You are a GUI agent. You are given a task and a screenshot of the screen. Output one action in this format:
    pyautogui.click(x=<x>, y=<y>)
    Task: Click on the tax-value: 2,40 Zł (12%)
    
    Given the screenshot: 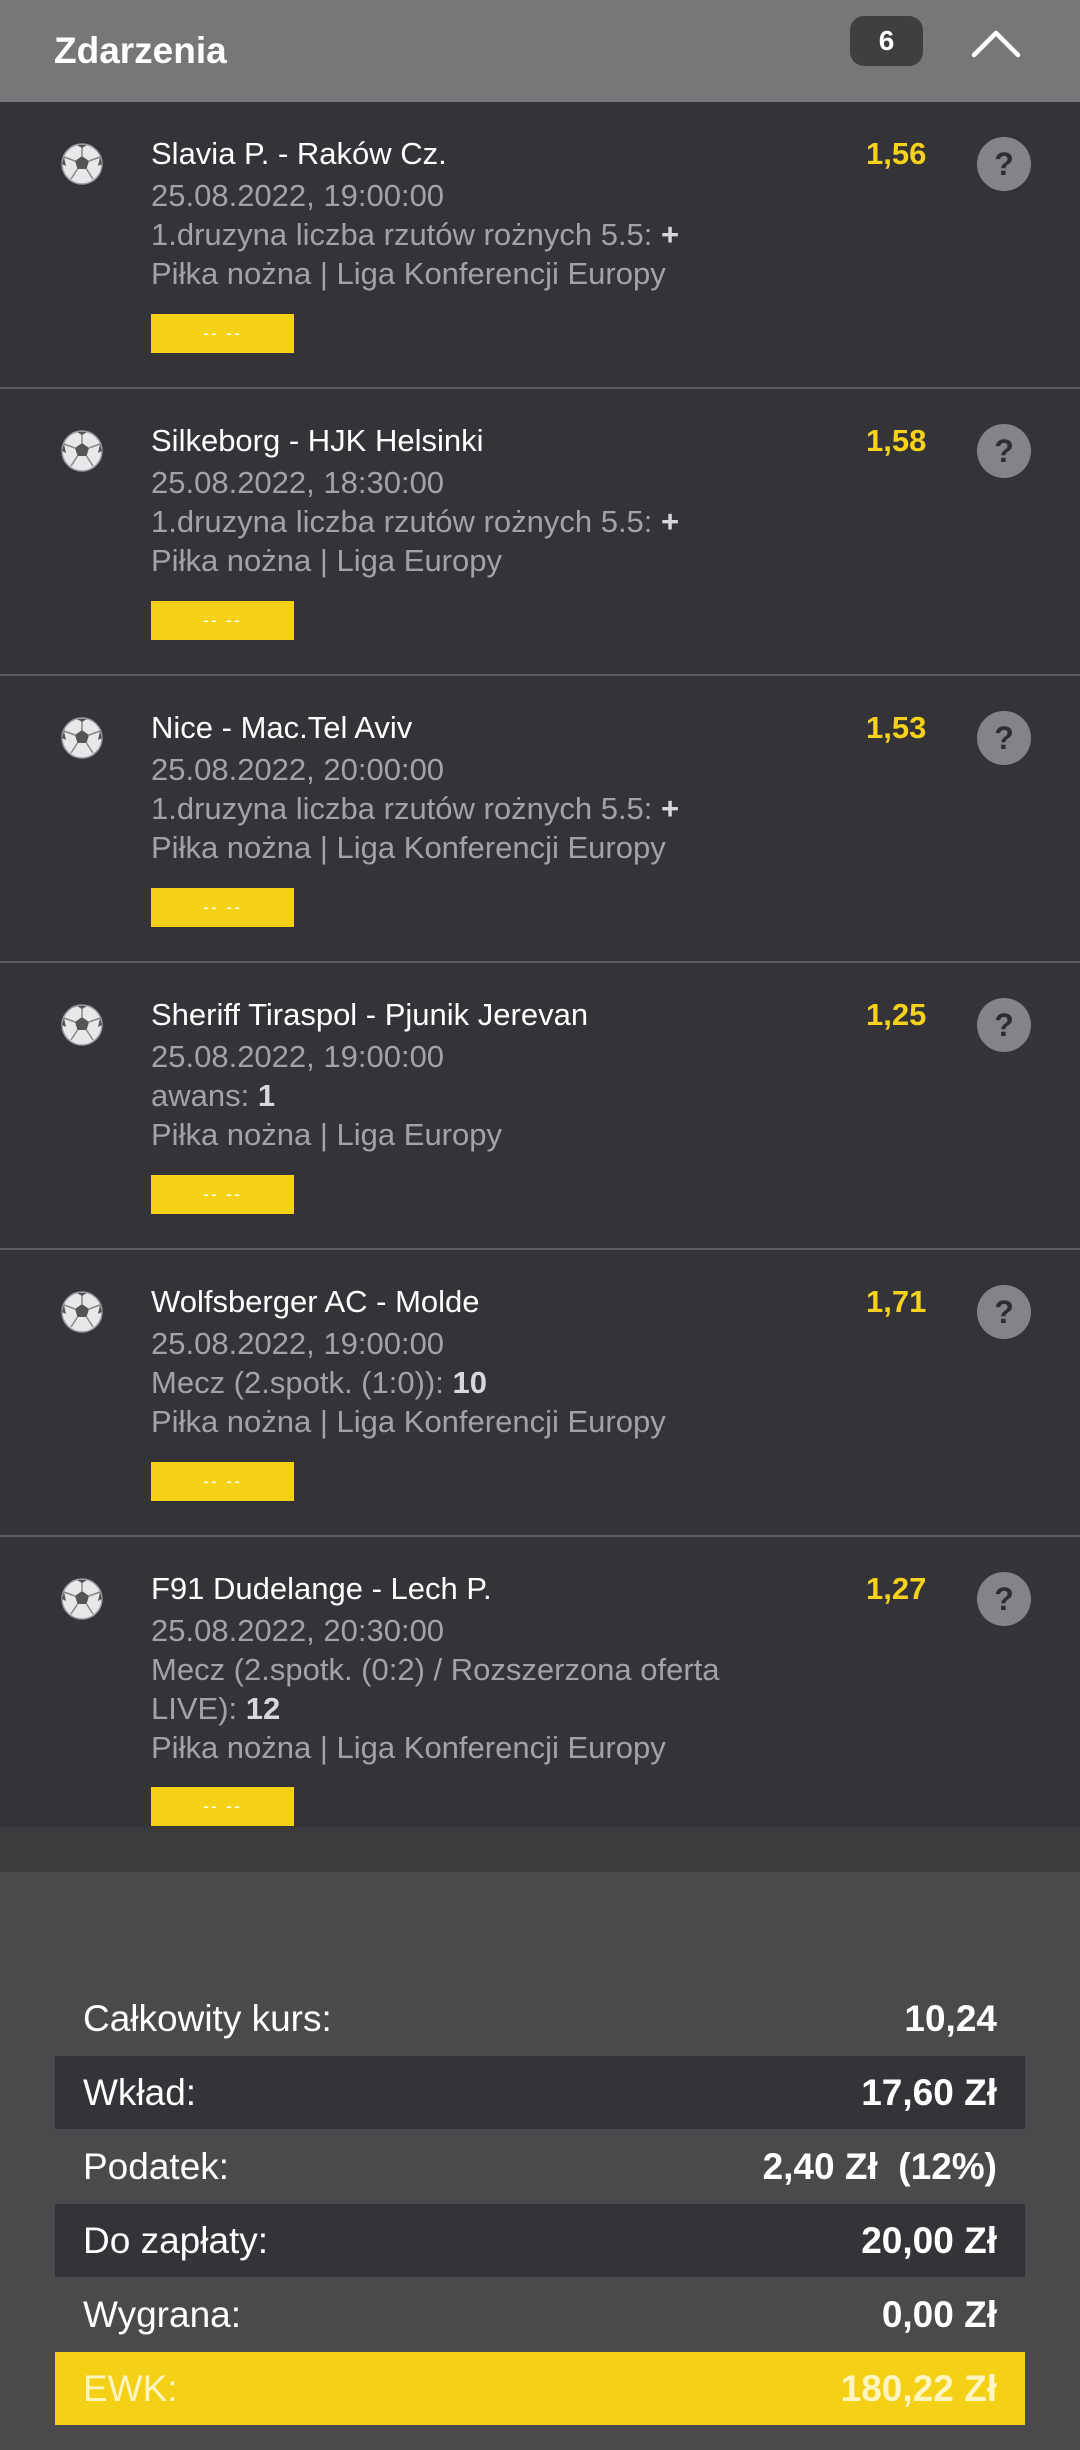 What is the action you would take?
    pyautogui.click(x=879, y=2166)
    